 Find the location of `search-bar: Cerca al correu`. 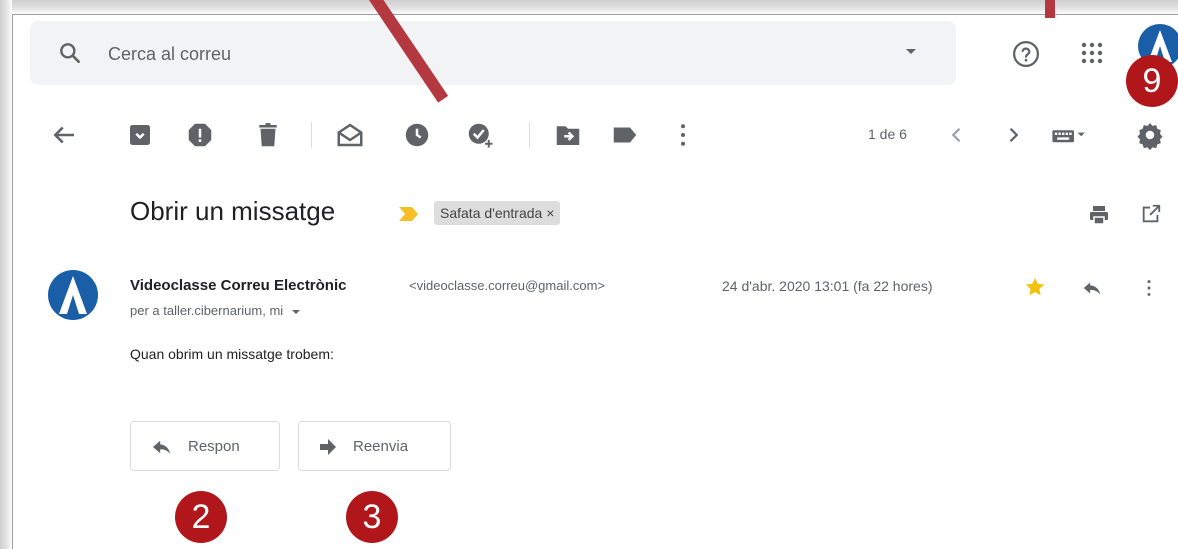

search-bar: Cerca al correu is located at coordinates (493, 53).